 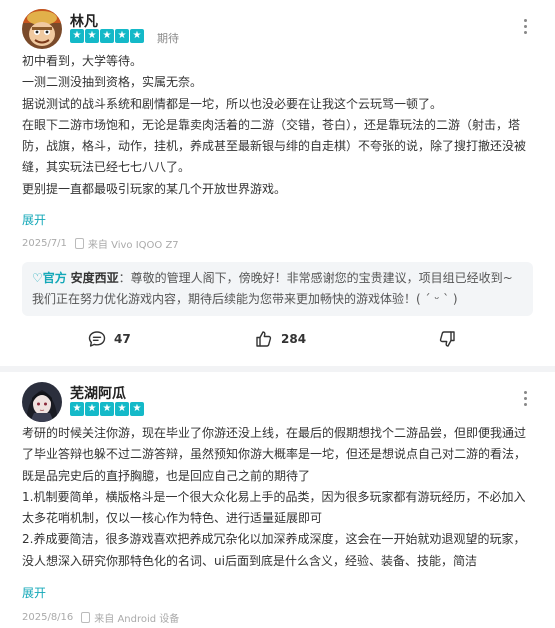 What do you see at coordinates (37, 278) in the screenshot?
I see `heart-icon: ♡` at bounding box center [37, 278].